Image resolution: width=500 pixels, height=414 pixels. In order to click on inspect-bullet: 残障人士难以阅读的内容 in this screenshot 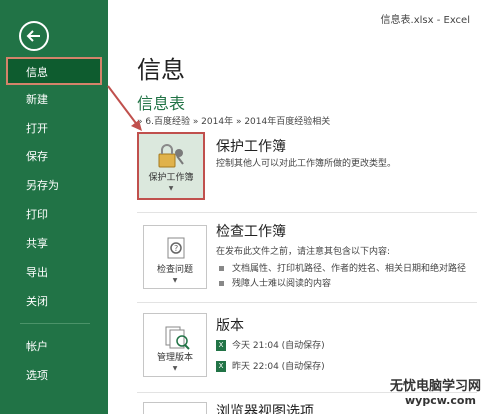, I will do `click(275, 282)`.